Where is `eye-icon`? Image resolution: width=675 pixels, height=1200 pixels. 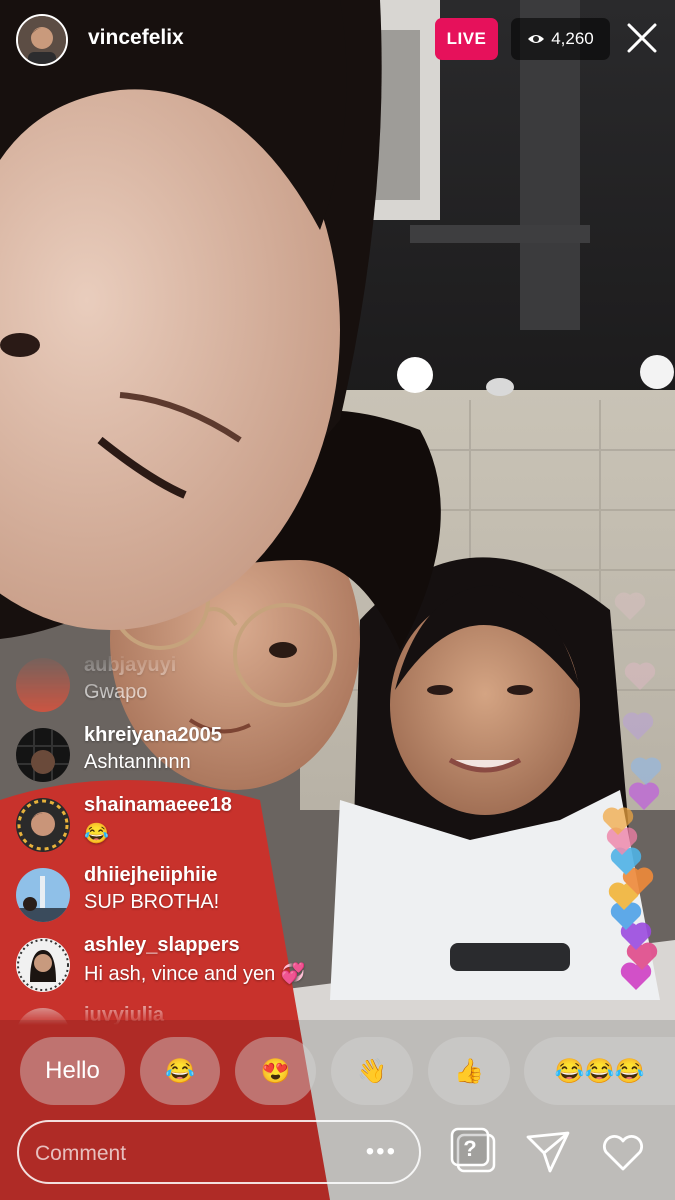
eye-icon is located at coordinates (536, 39).